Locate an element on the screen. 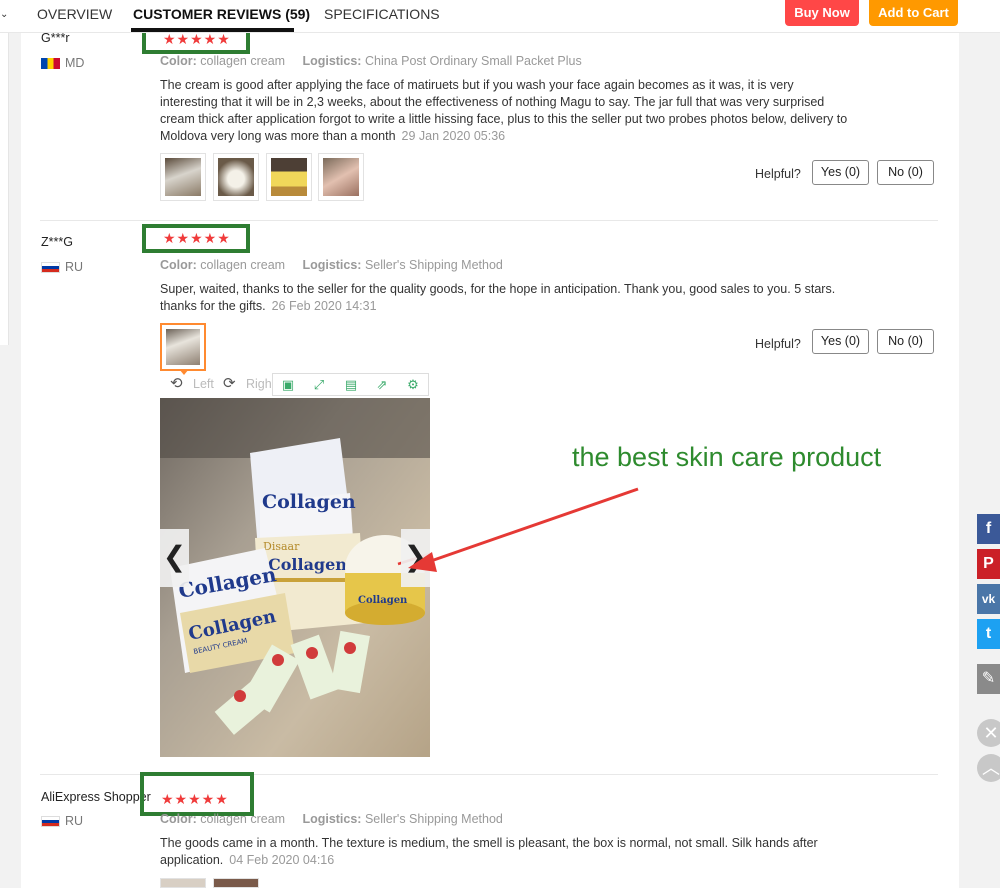 The height and width of the screenshot is (888, 1000). vk-share-icon: vk is located at coordinates (988, 599).